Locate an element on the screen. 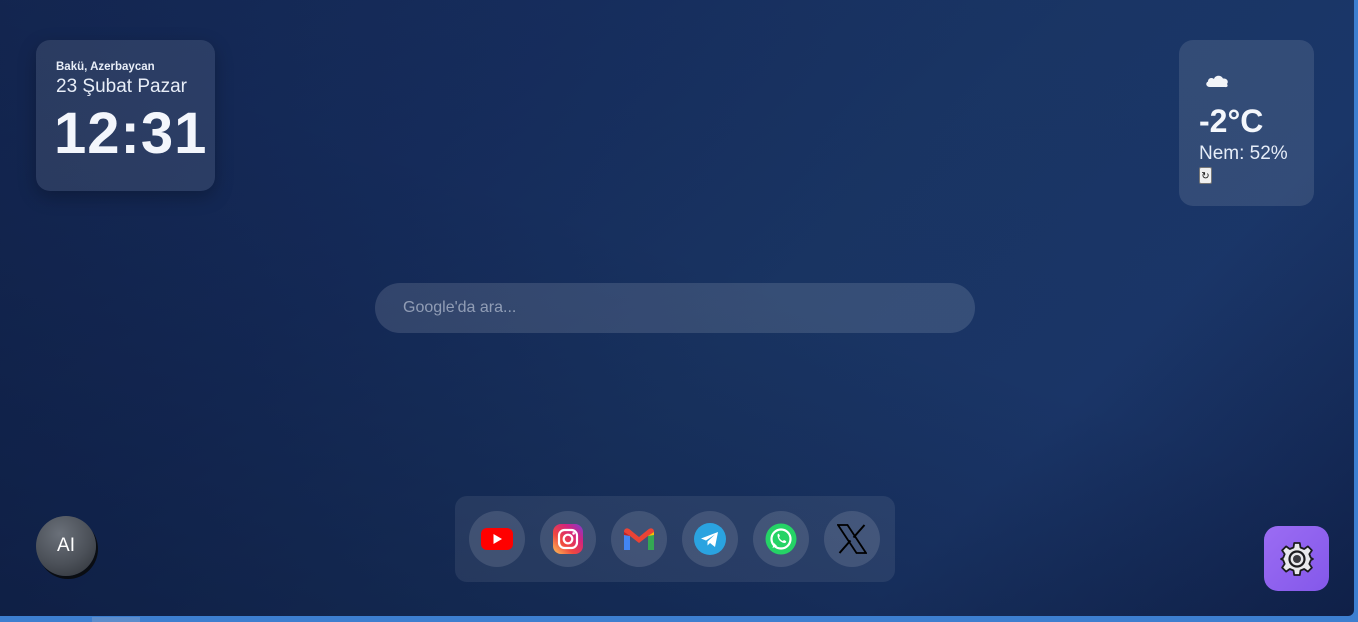  dock-telegram-button is located at coordinates (710, 539).